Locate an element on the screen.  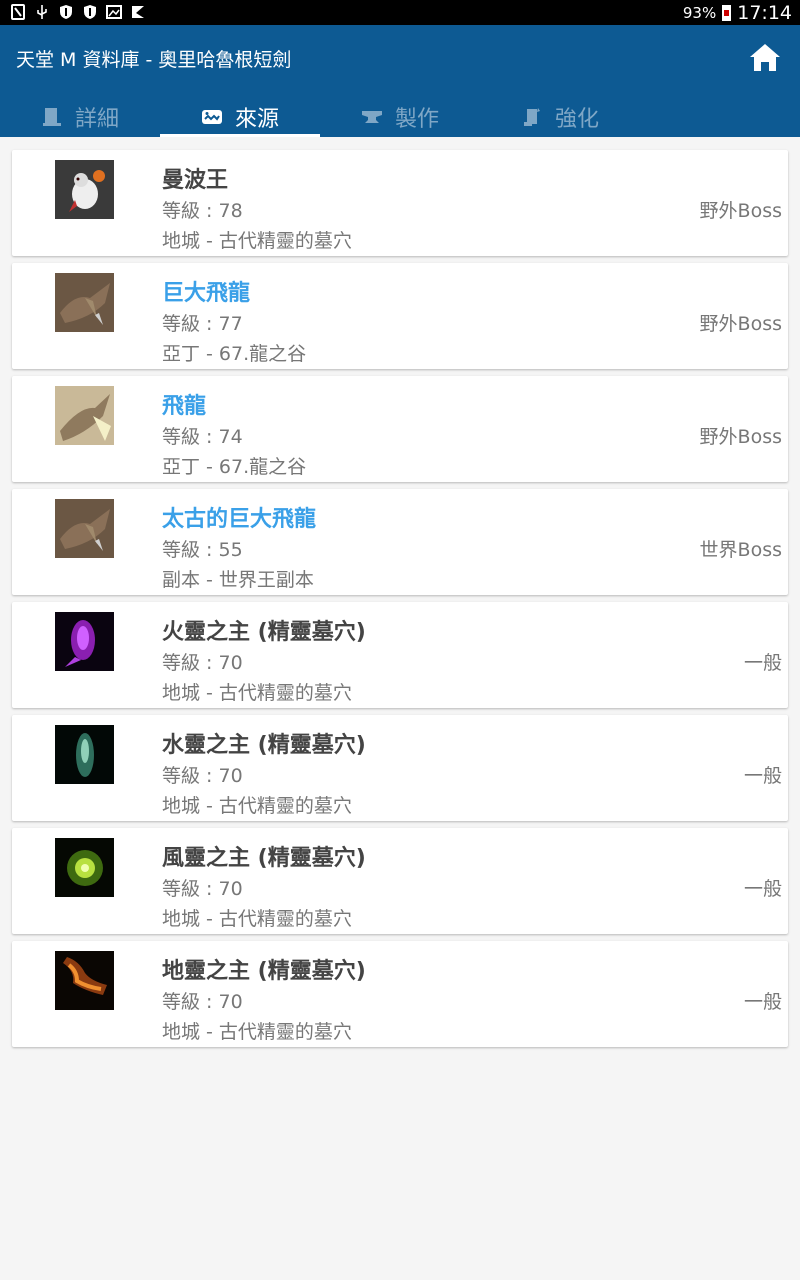
tab-label: 詳細 is located at coordinates (96, 119).